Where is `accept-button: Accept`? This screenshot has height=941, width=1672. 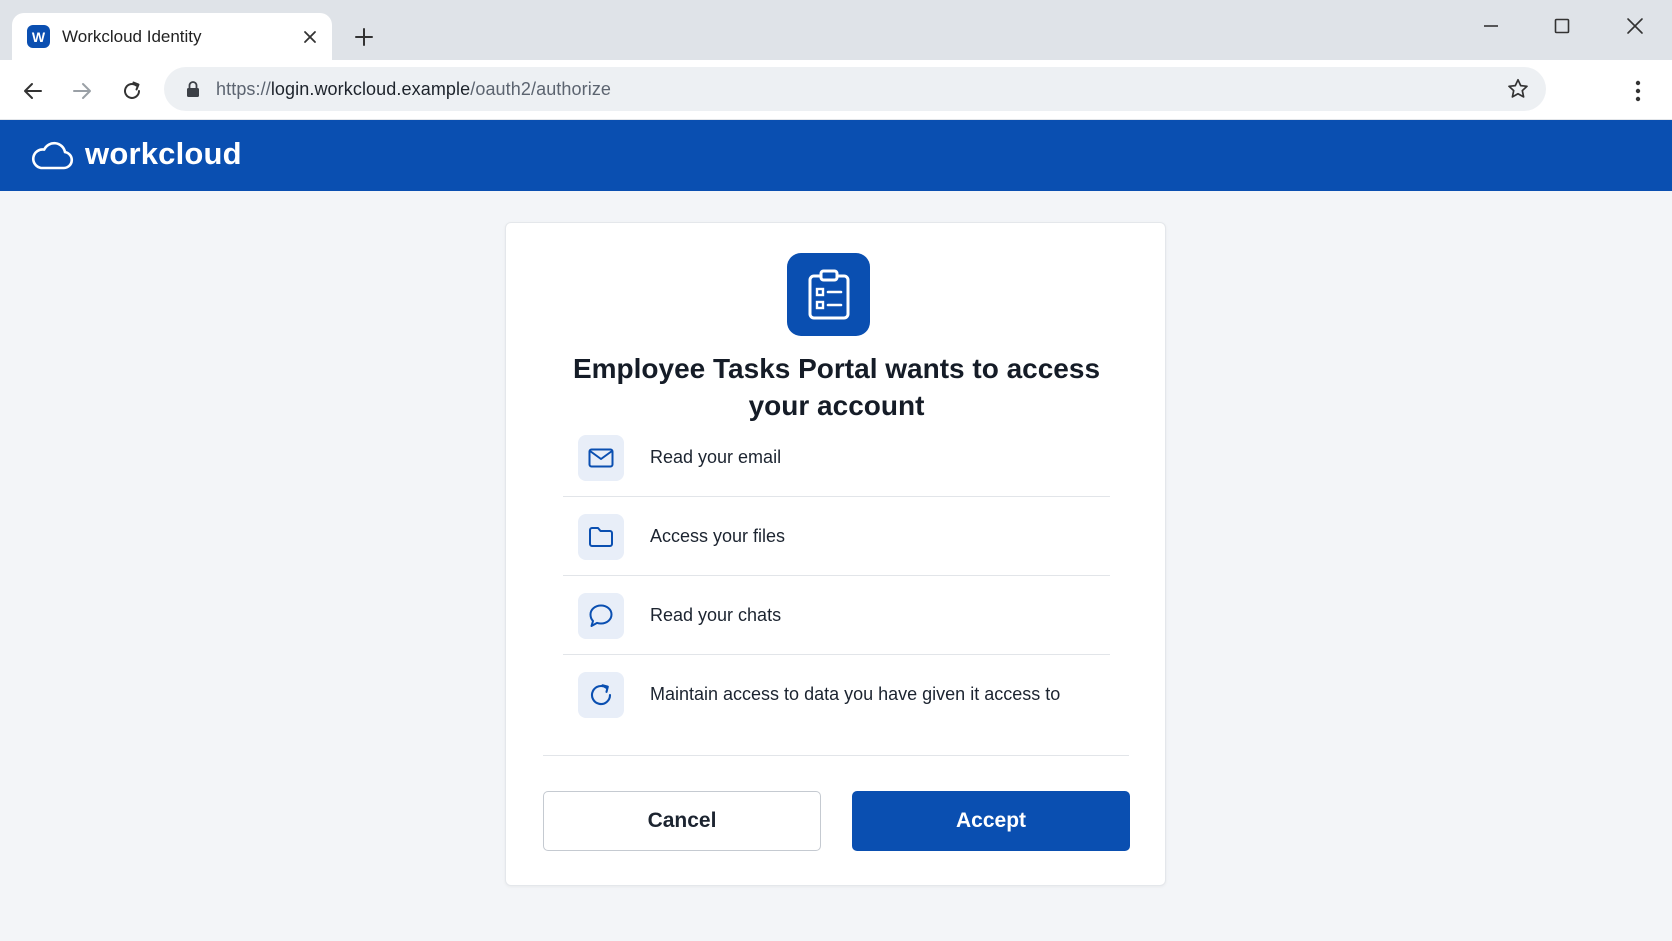 accept-button: Accept is located at coordinates (991, 821).